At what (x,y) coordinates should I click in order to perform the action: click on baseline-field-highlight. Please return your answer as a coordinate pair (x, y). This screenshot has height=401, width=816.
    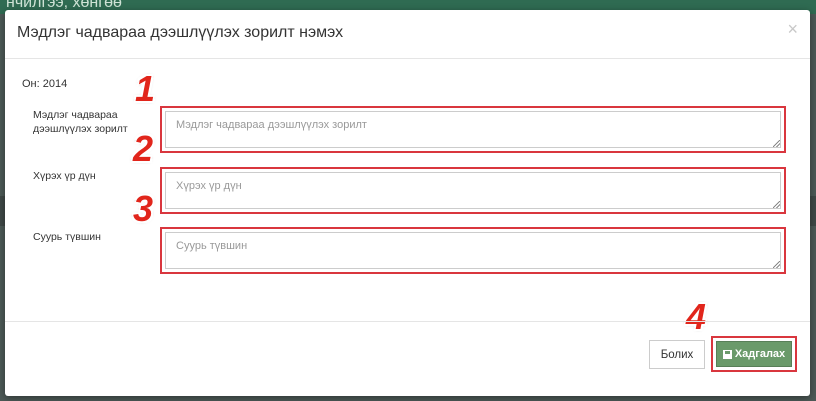
    Looking at the image, I should click on (473, 250).